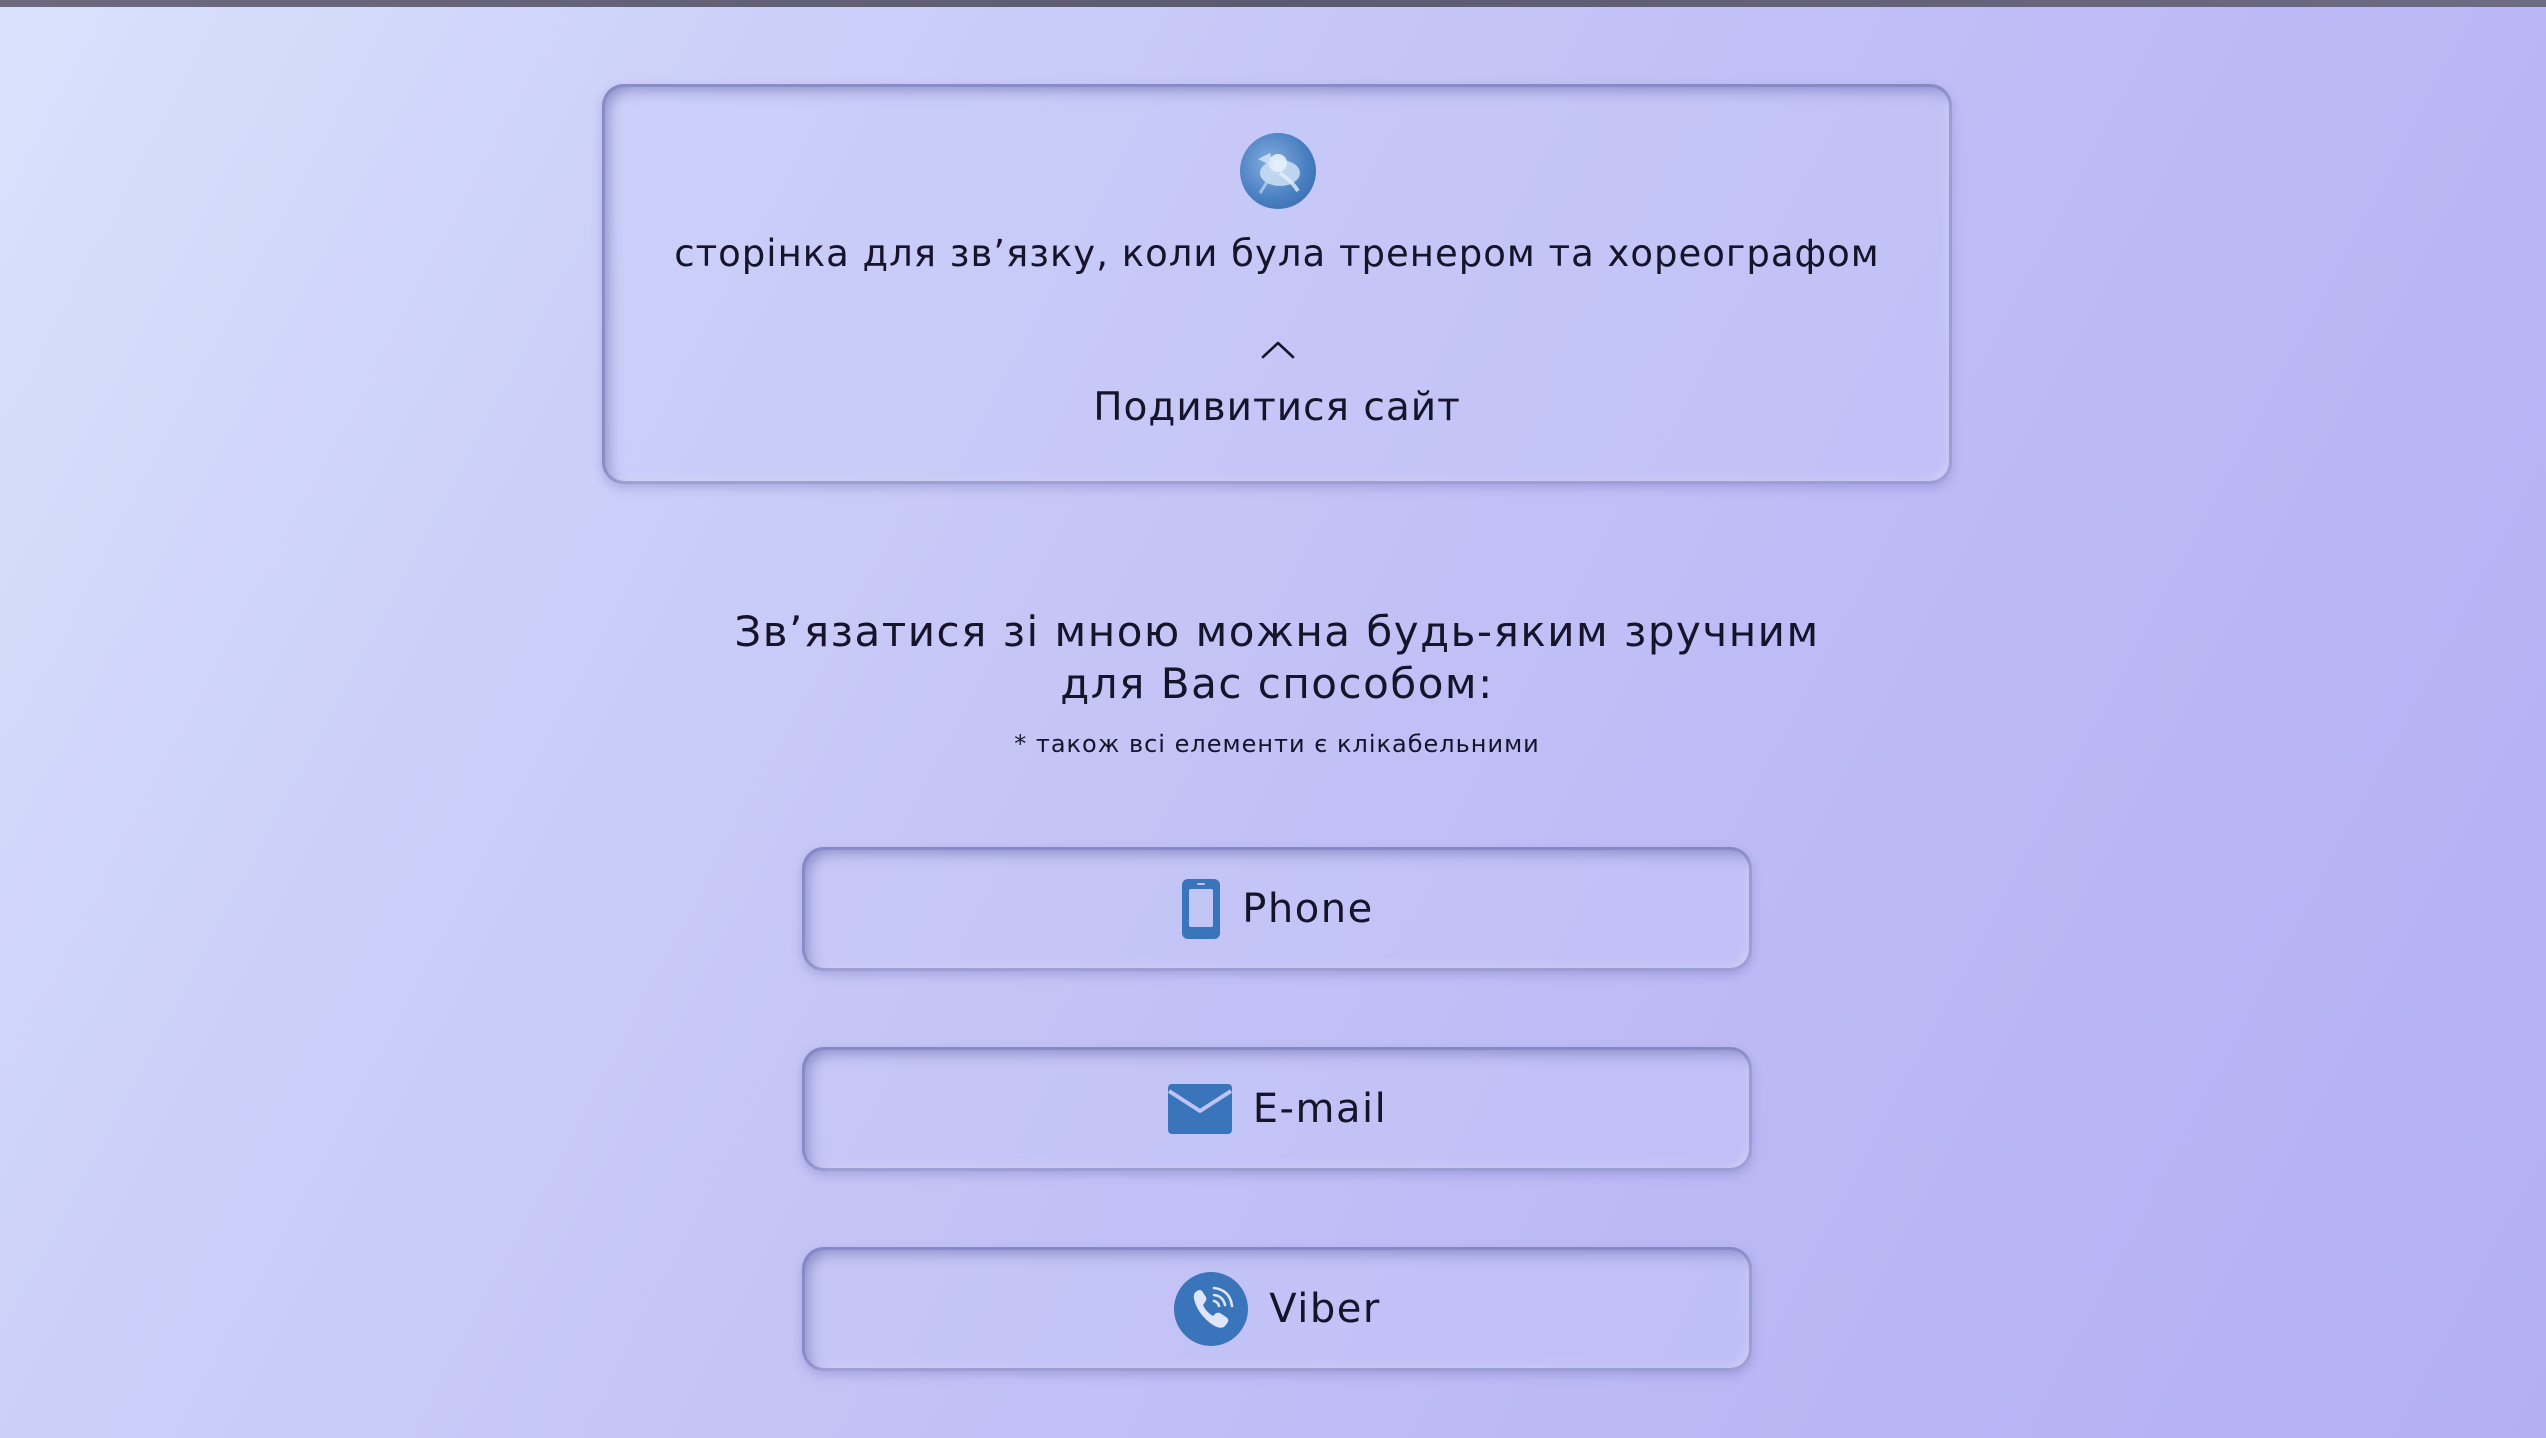 The width and height of the screenshot is (2546, 1438). I want to click on viber-button: Viber, so click(1277, 1309).